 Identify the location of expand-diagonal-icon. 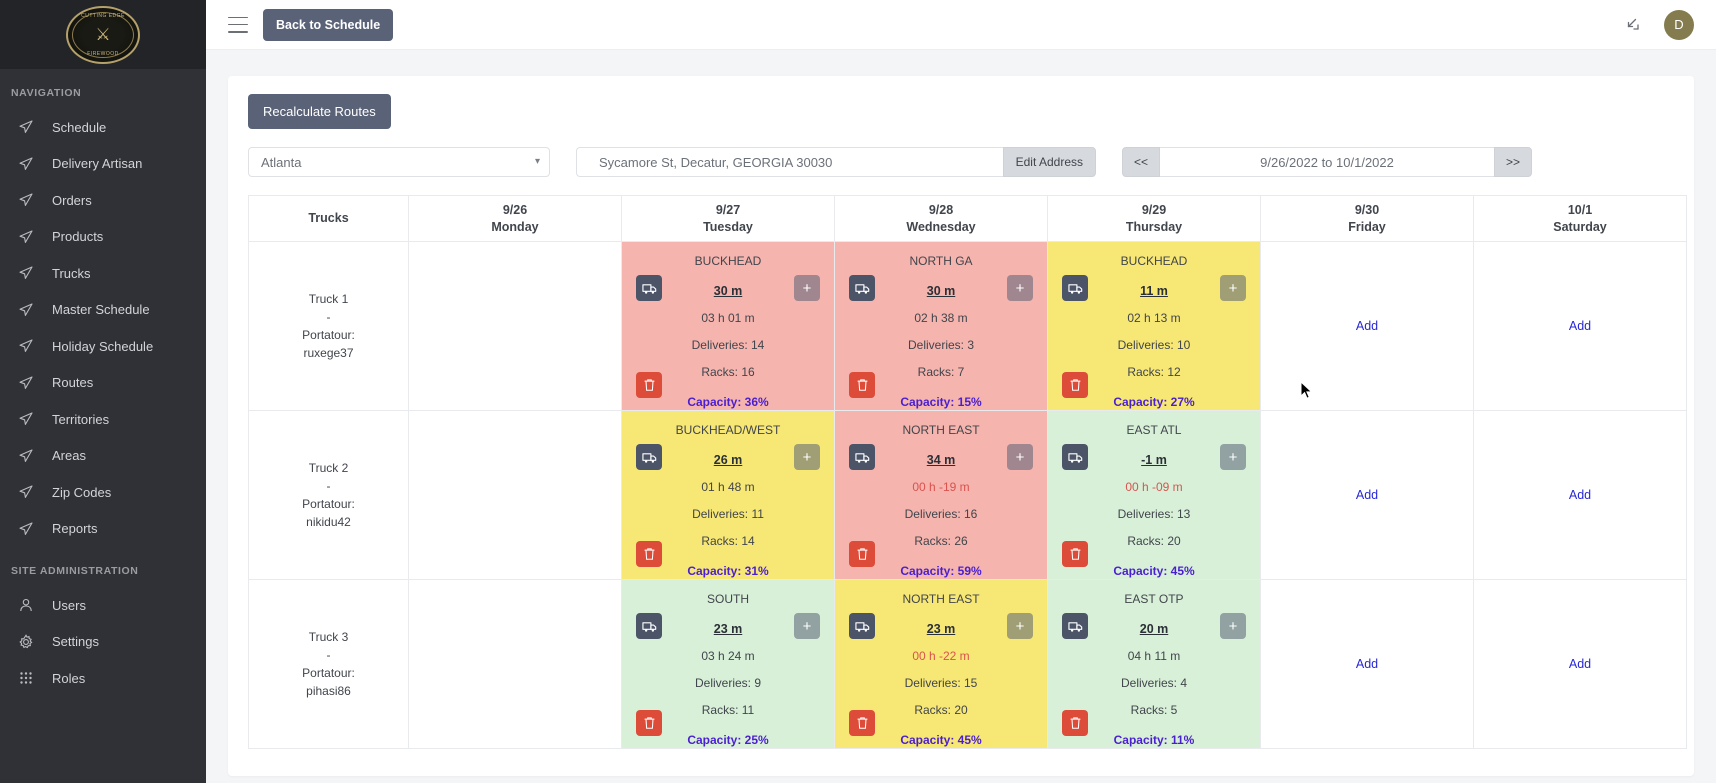
(1633, 24).